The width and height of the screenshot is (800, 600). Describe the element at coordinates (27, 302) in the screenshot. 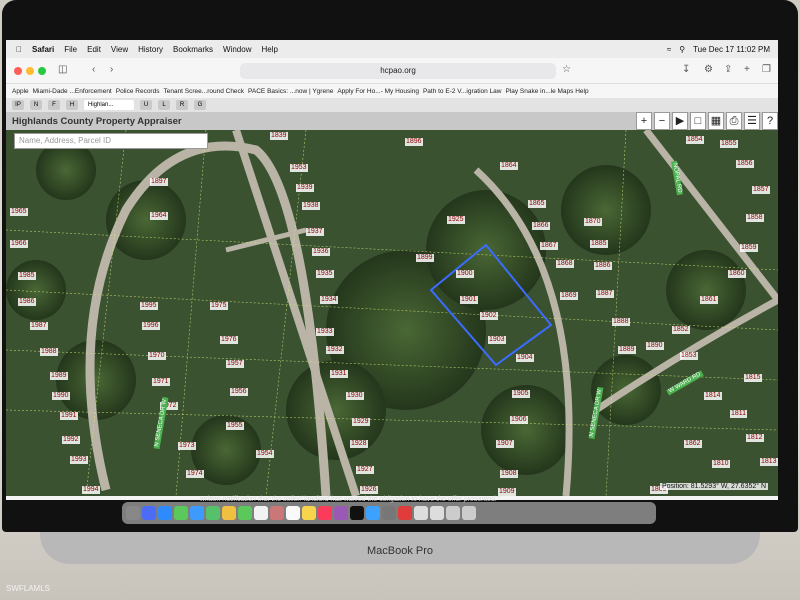

I see `parcel-number: 1986` at that location.